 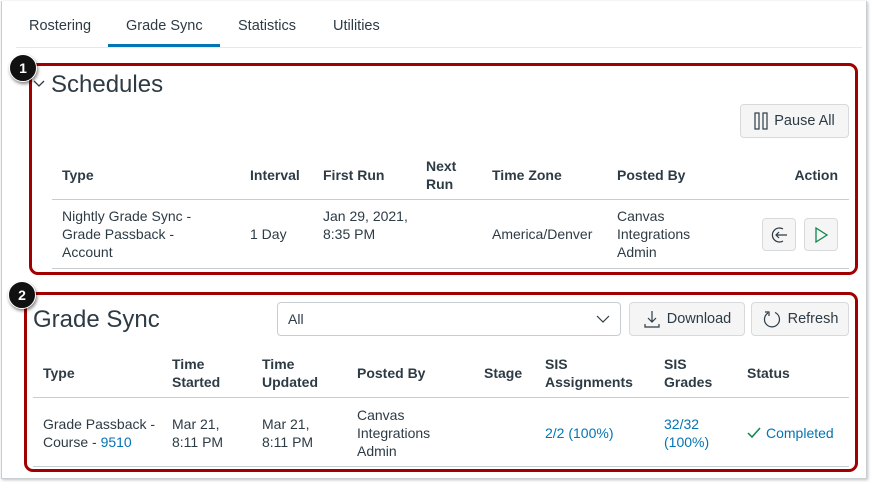 What do you see at coordinates (754, 433) in the screenshot?
I see `check-icon` at bounding box center [754, 433].